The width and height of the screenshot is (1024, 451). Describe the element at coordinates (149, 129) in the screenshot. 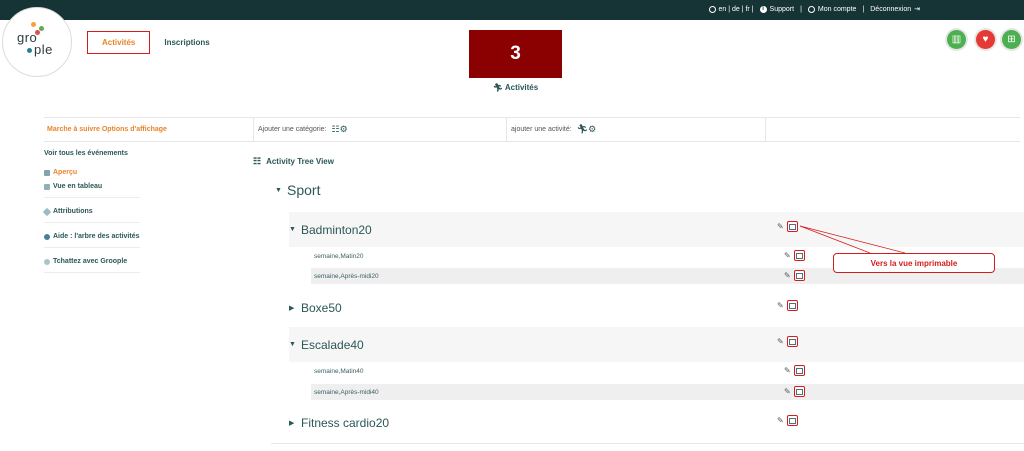

I see `steps-options-link: Marche à suivre Options d'affichage` at that location.